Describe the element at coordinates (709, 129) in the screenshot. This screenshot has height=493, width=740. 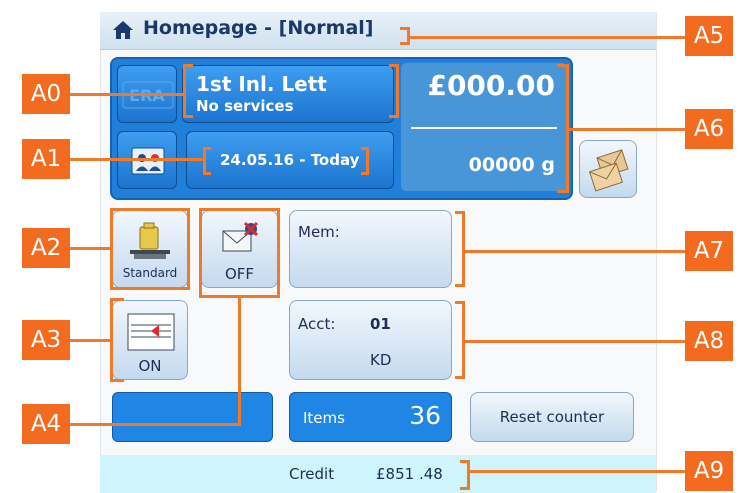
I see `annotation-label-a6: A6` at that location.